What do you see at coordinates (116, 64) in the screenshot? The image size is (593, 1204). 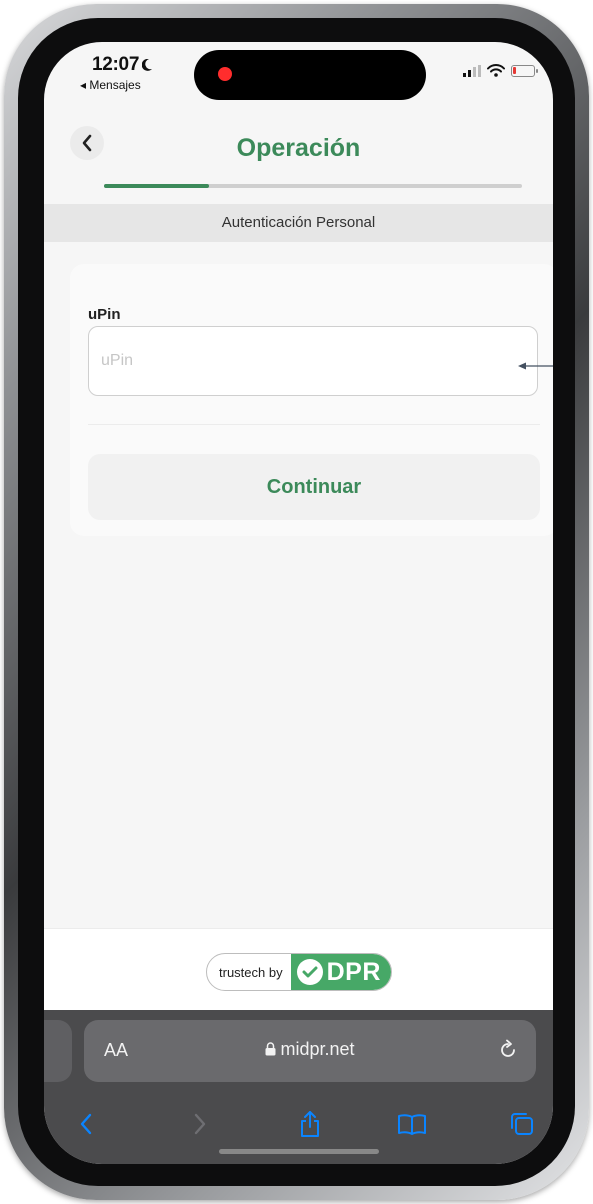 I see `time-text: 12:07` at bounding box center [116, 64].